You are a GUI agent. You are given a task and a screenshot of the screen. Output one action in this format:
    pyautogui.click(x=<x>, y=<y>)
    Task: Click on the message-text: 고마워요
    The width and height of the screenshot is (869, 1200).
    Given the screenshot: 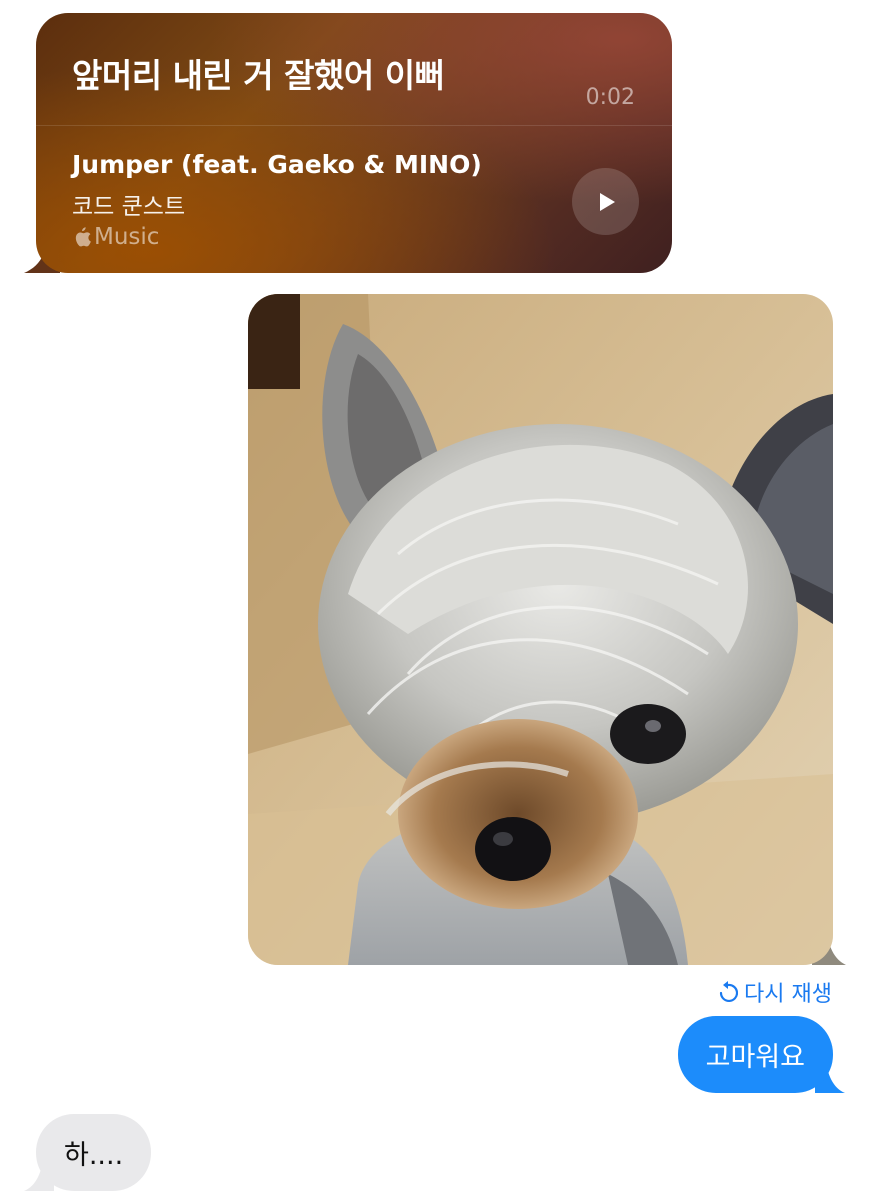 What is the action you would take?
    pyautogui.click(x=755, y=1057)
    